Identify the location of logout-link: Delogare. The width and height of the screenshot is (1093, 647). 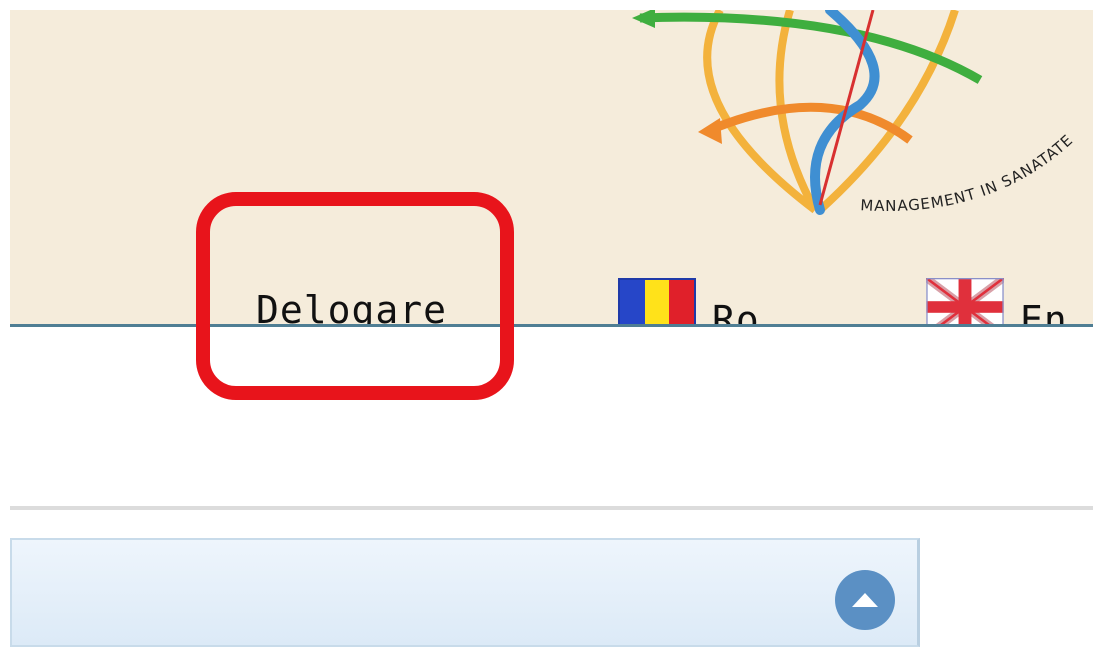
(351, 306).